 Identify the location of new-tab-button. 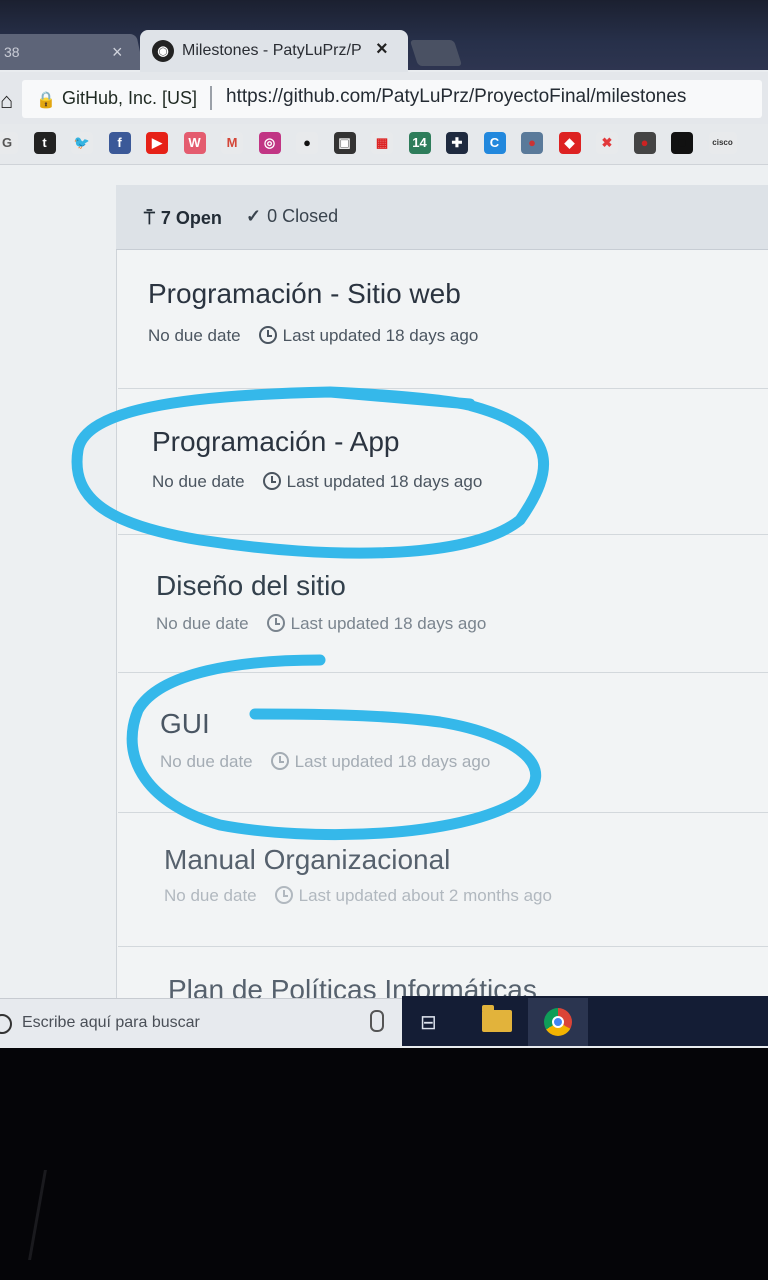
(436, 53).